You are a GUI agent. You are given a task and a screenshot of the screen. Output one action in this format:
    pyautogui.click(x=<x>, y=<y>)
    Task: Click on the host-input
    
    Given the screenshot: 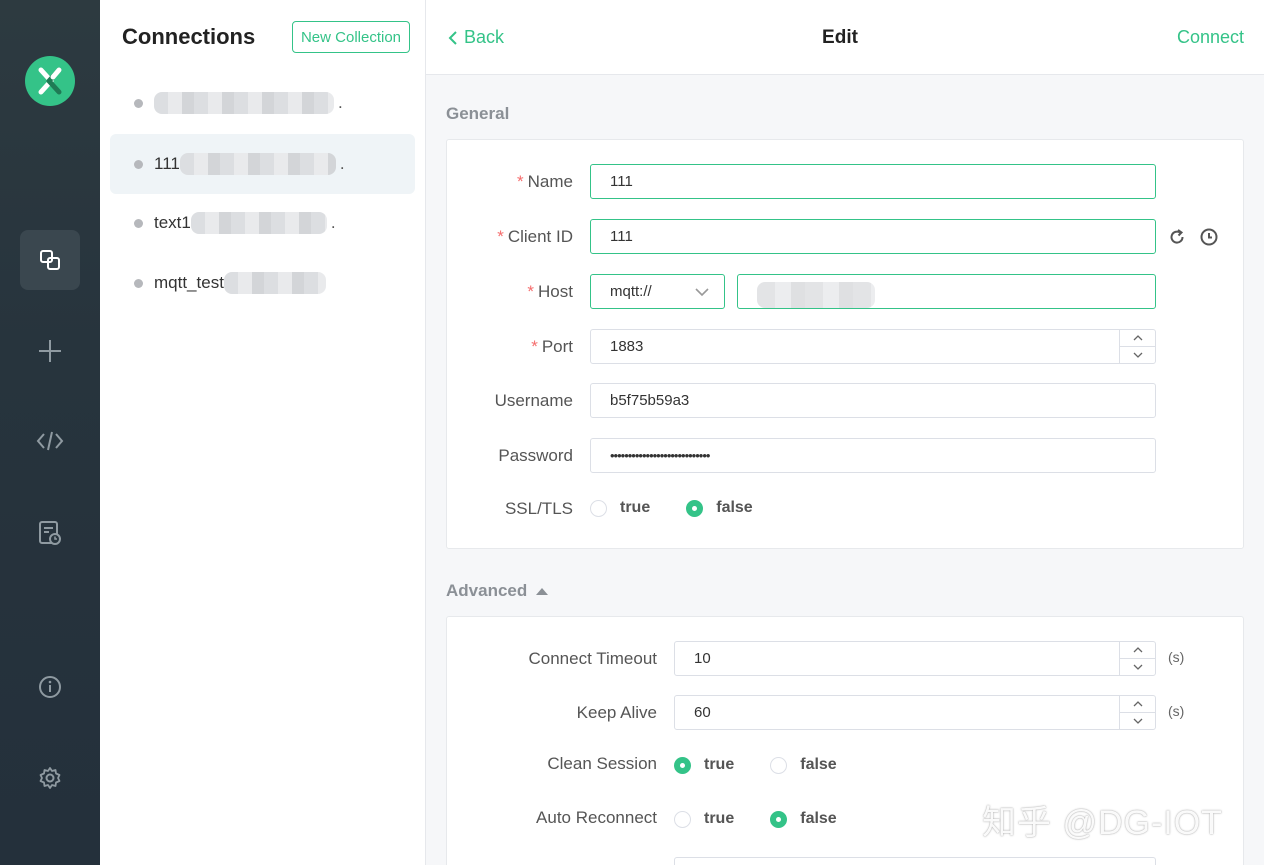 What is the action you would take?
    pyautogui.click(x=946, y=291)
    